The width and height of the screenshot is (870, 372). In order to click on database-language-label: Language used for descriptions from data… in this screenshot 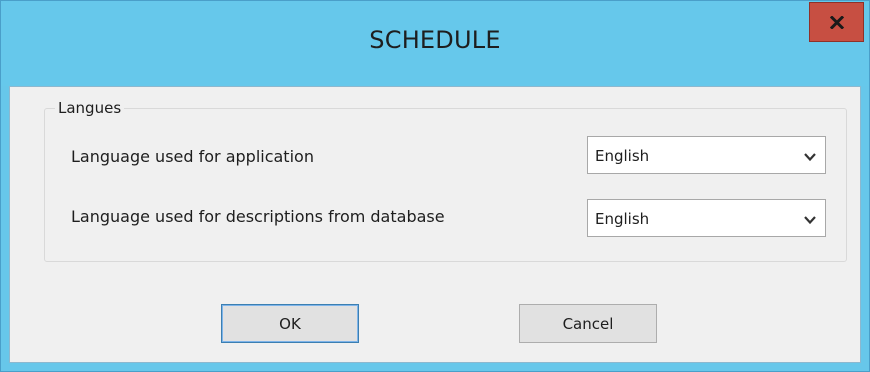, I will do `click(258, 216)`.